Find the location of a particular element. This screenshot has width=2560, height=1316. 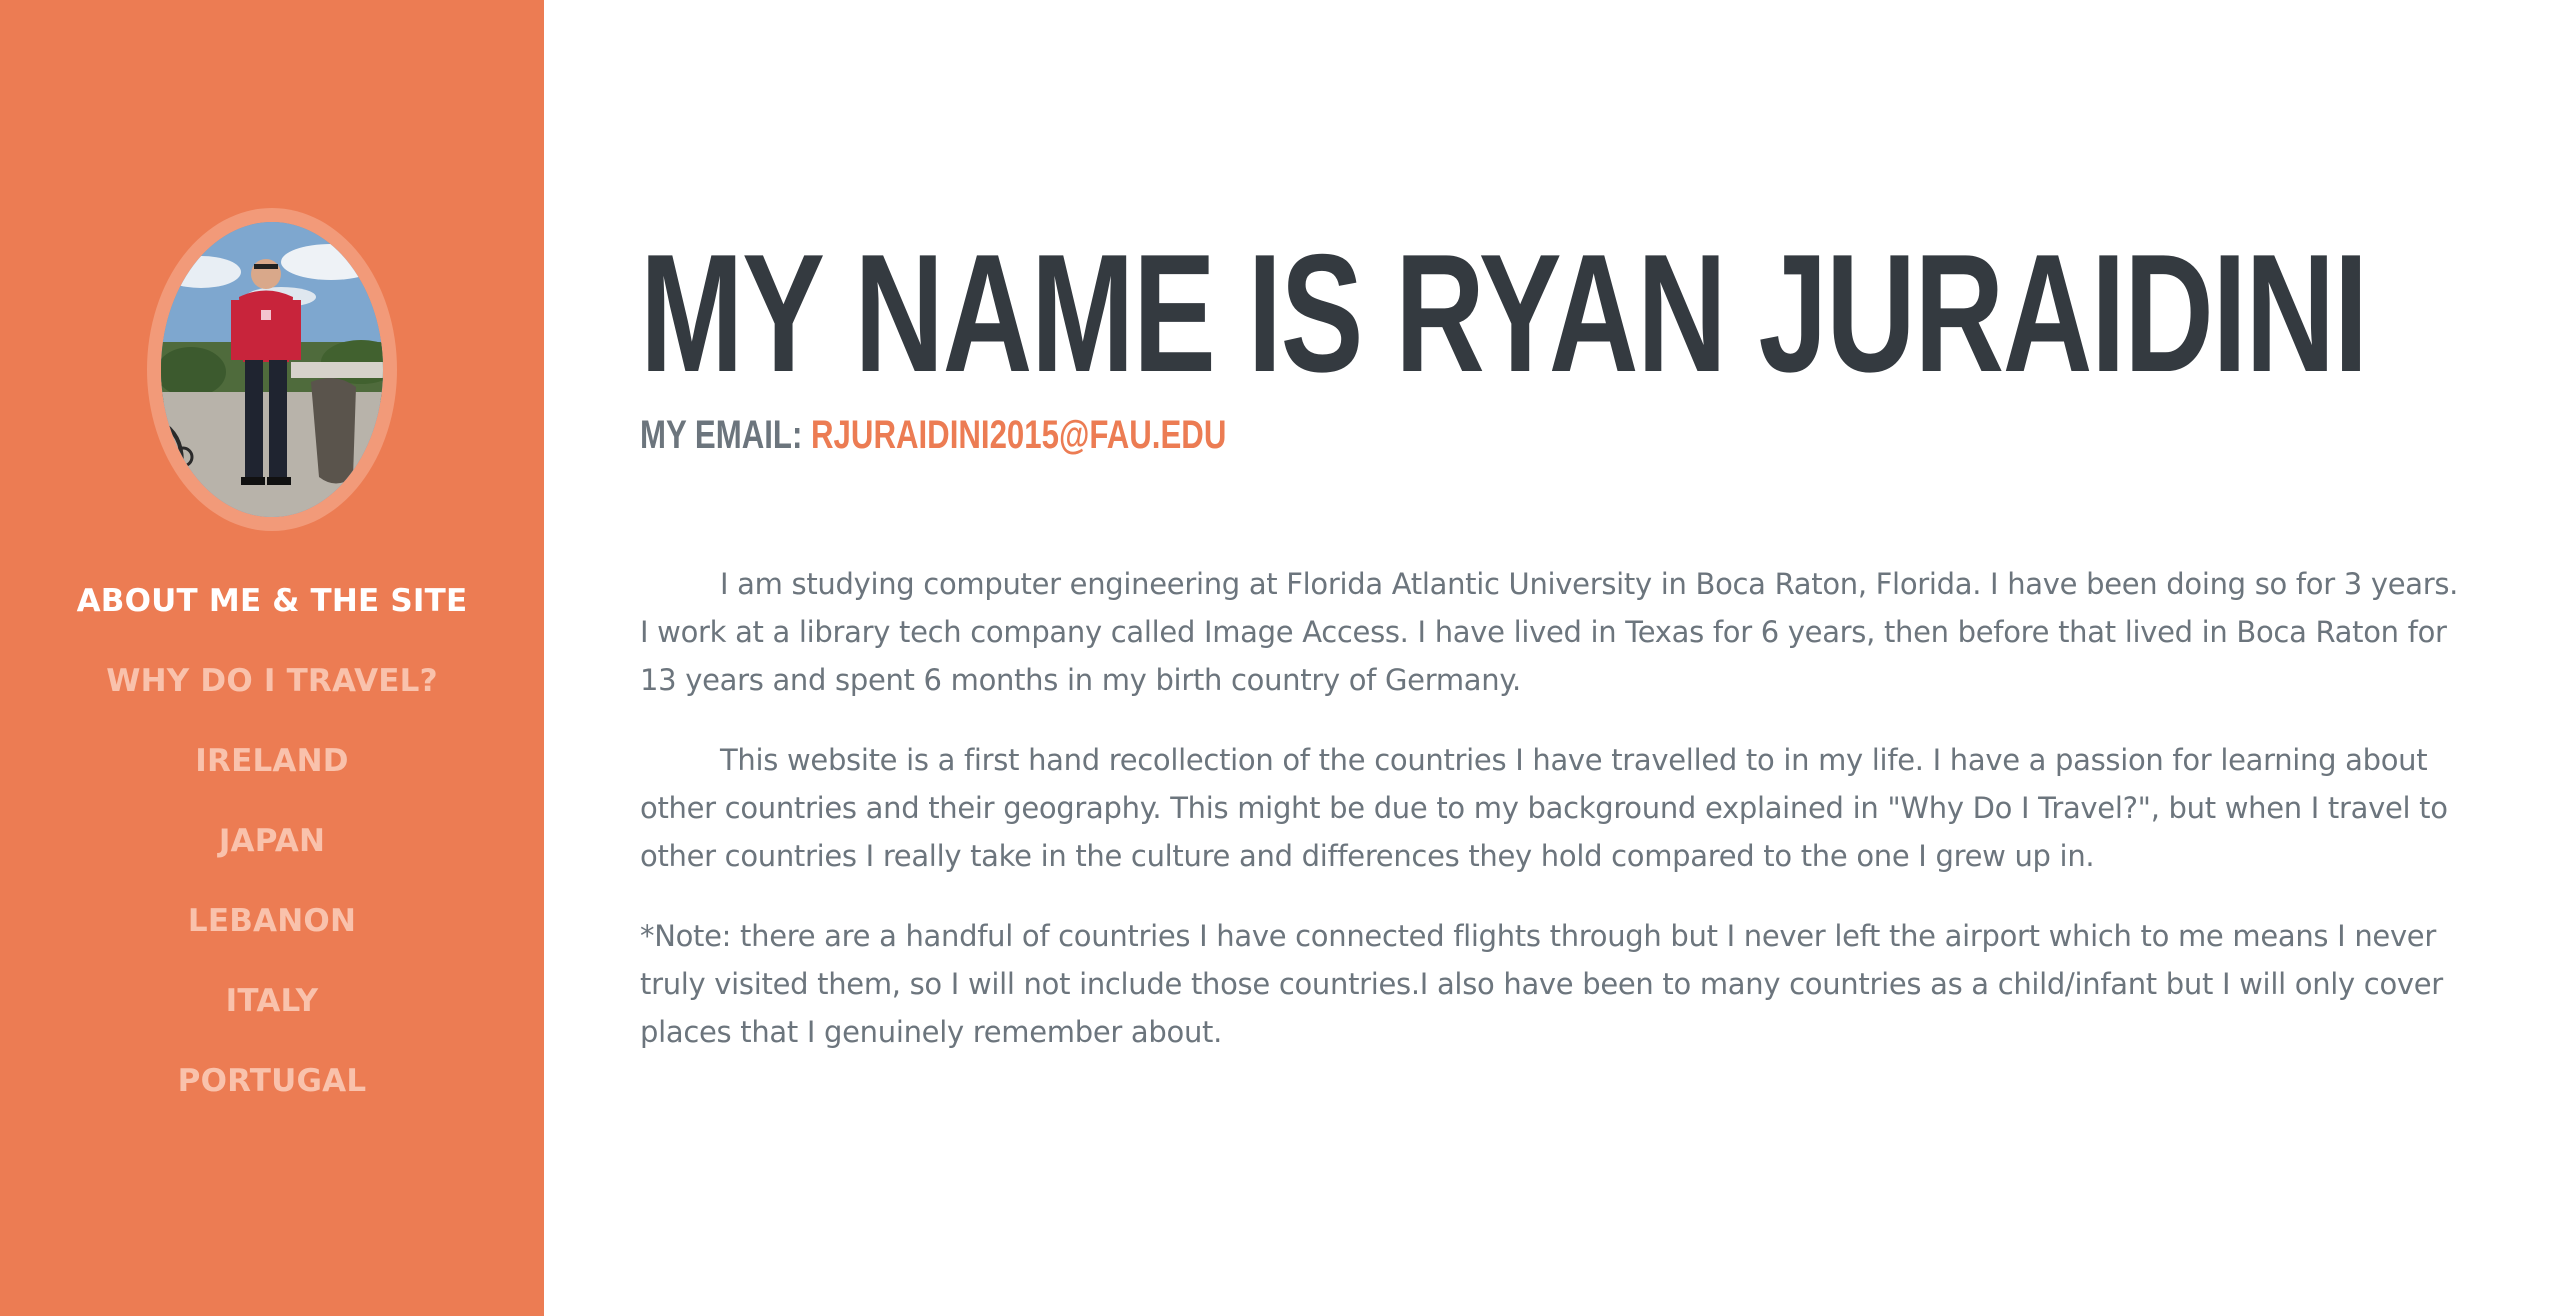

nav-link-why-travel: WHY DO I TRAVEL? is located at coordinates (272, 681).